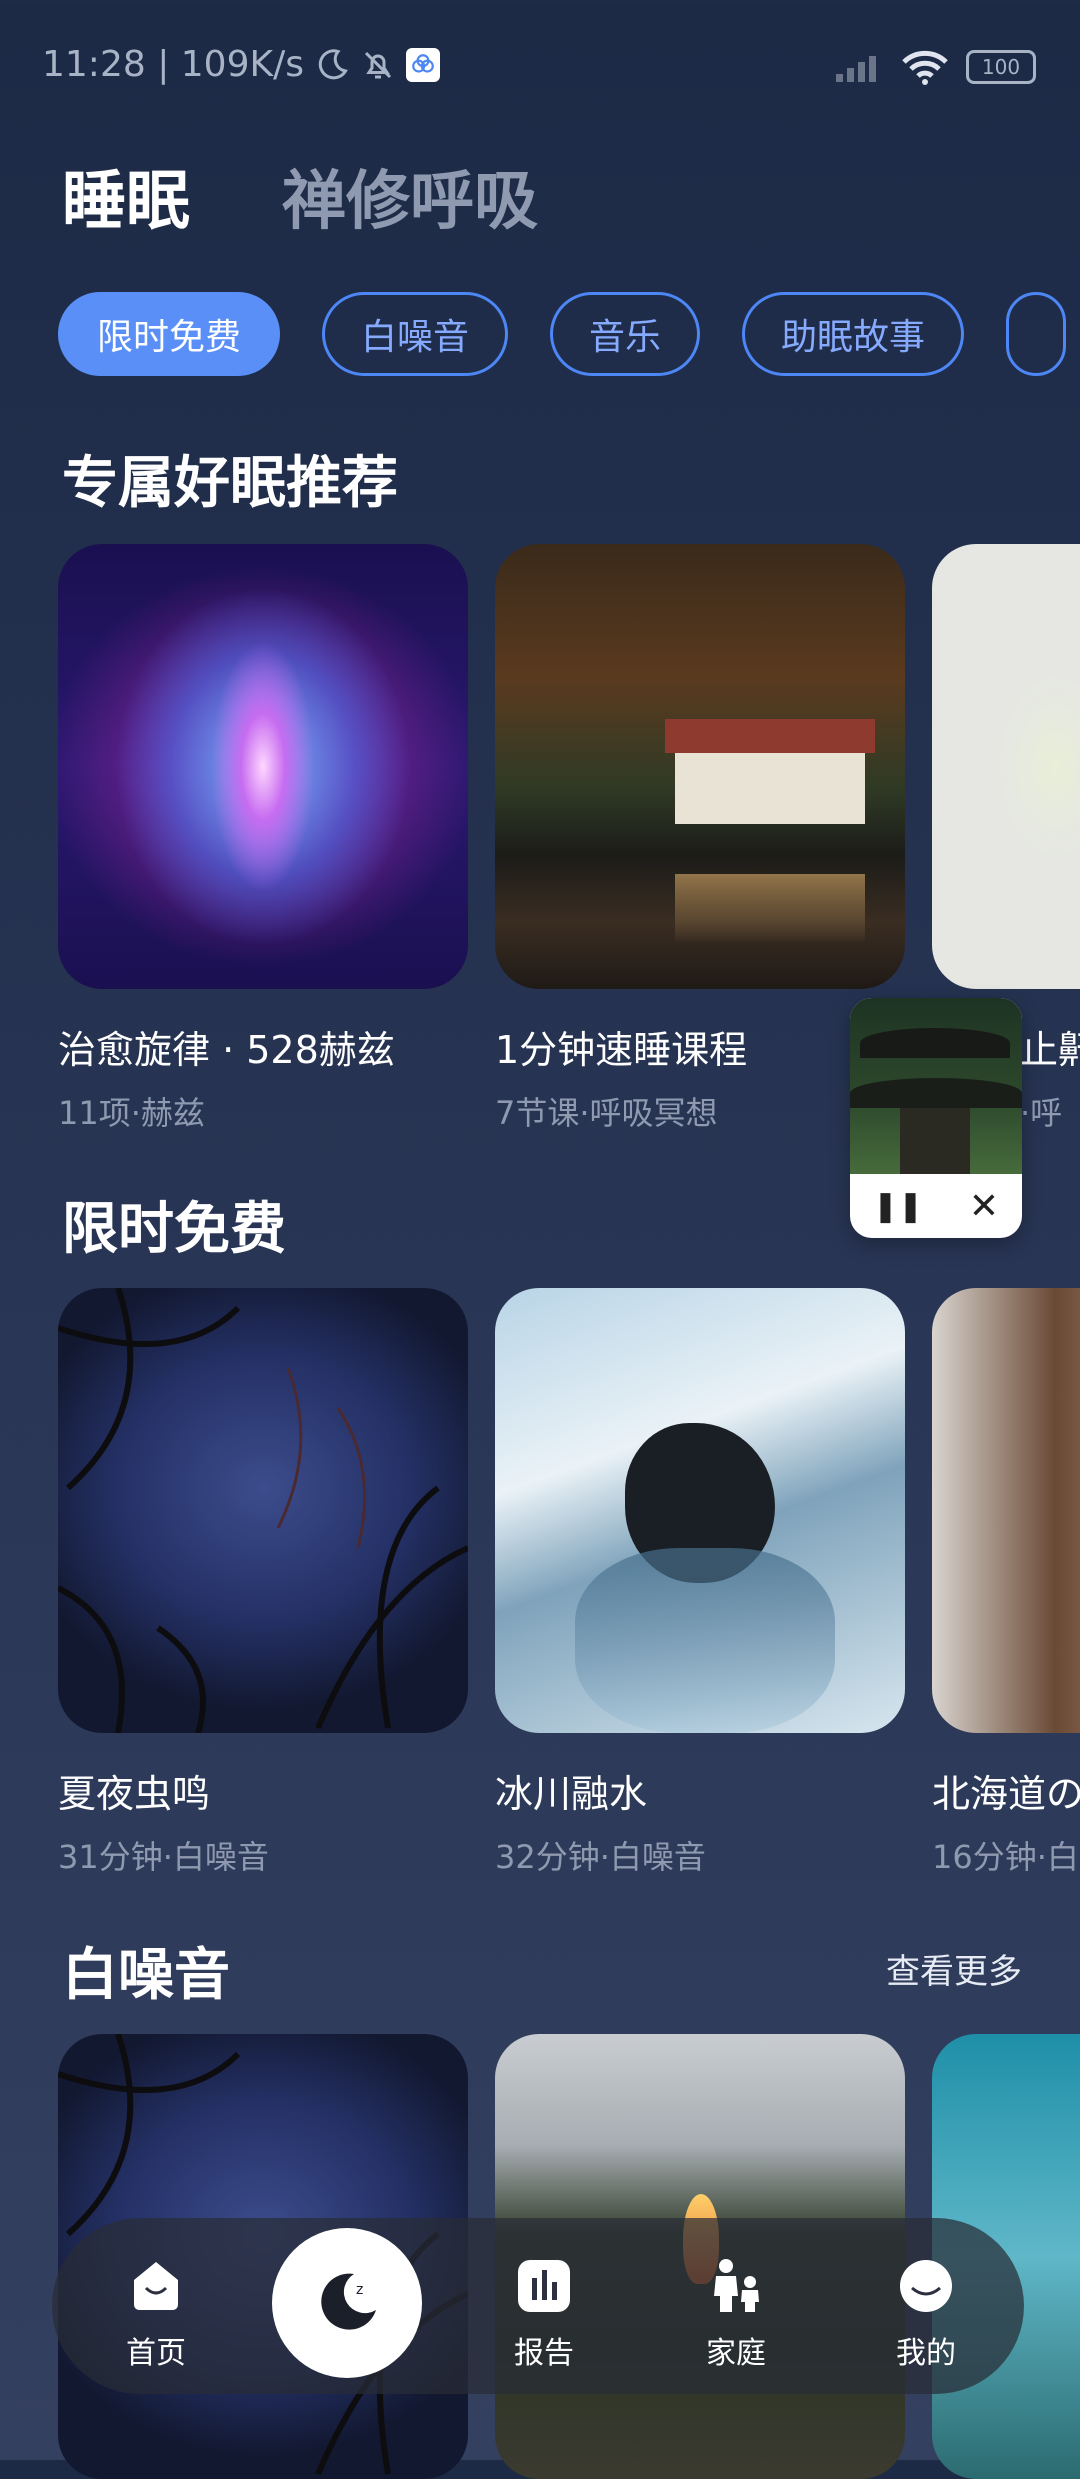 Image resolution: width=1080 pixels, height=2479 pixels. What do you see at coordinates (954, 1968) in the screenshot?
I see `see-more-link: 查看更多` at bounding box center [954, 1968].